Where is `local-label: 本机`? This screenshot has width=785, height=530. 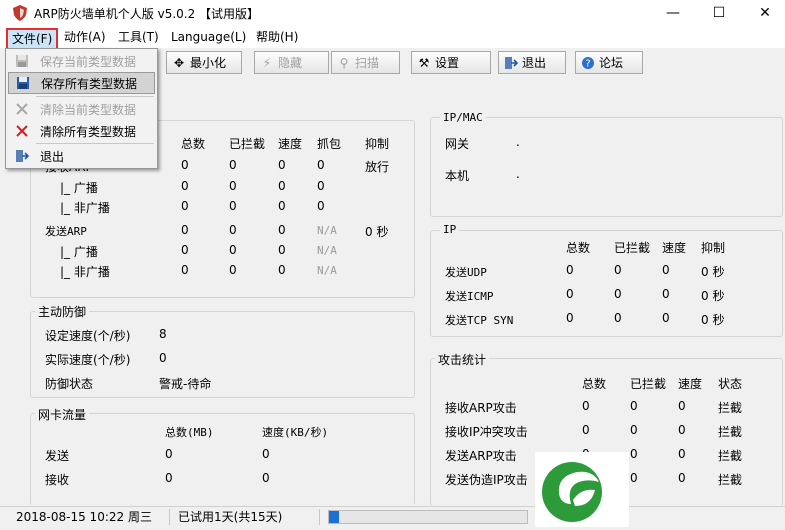
local-label: 本机 is located at coordinates (457, 176).